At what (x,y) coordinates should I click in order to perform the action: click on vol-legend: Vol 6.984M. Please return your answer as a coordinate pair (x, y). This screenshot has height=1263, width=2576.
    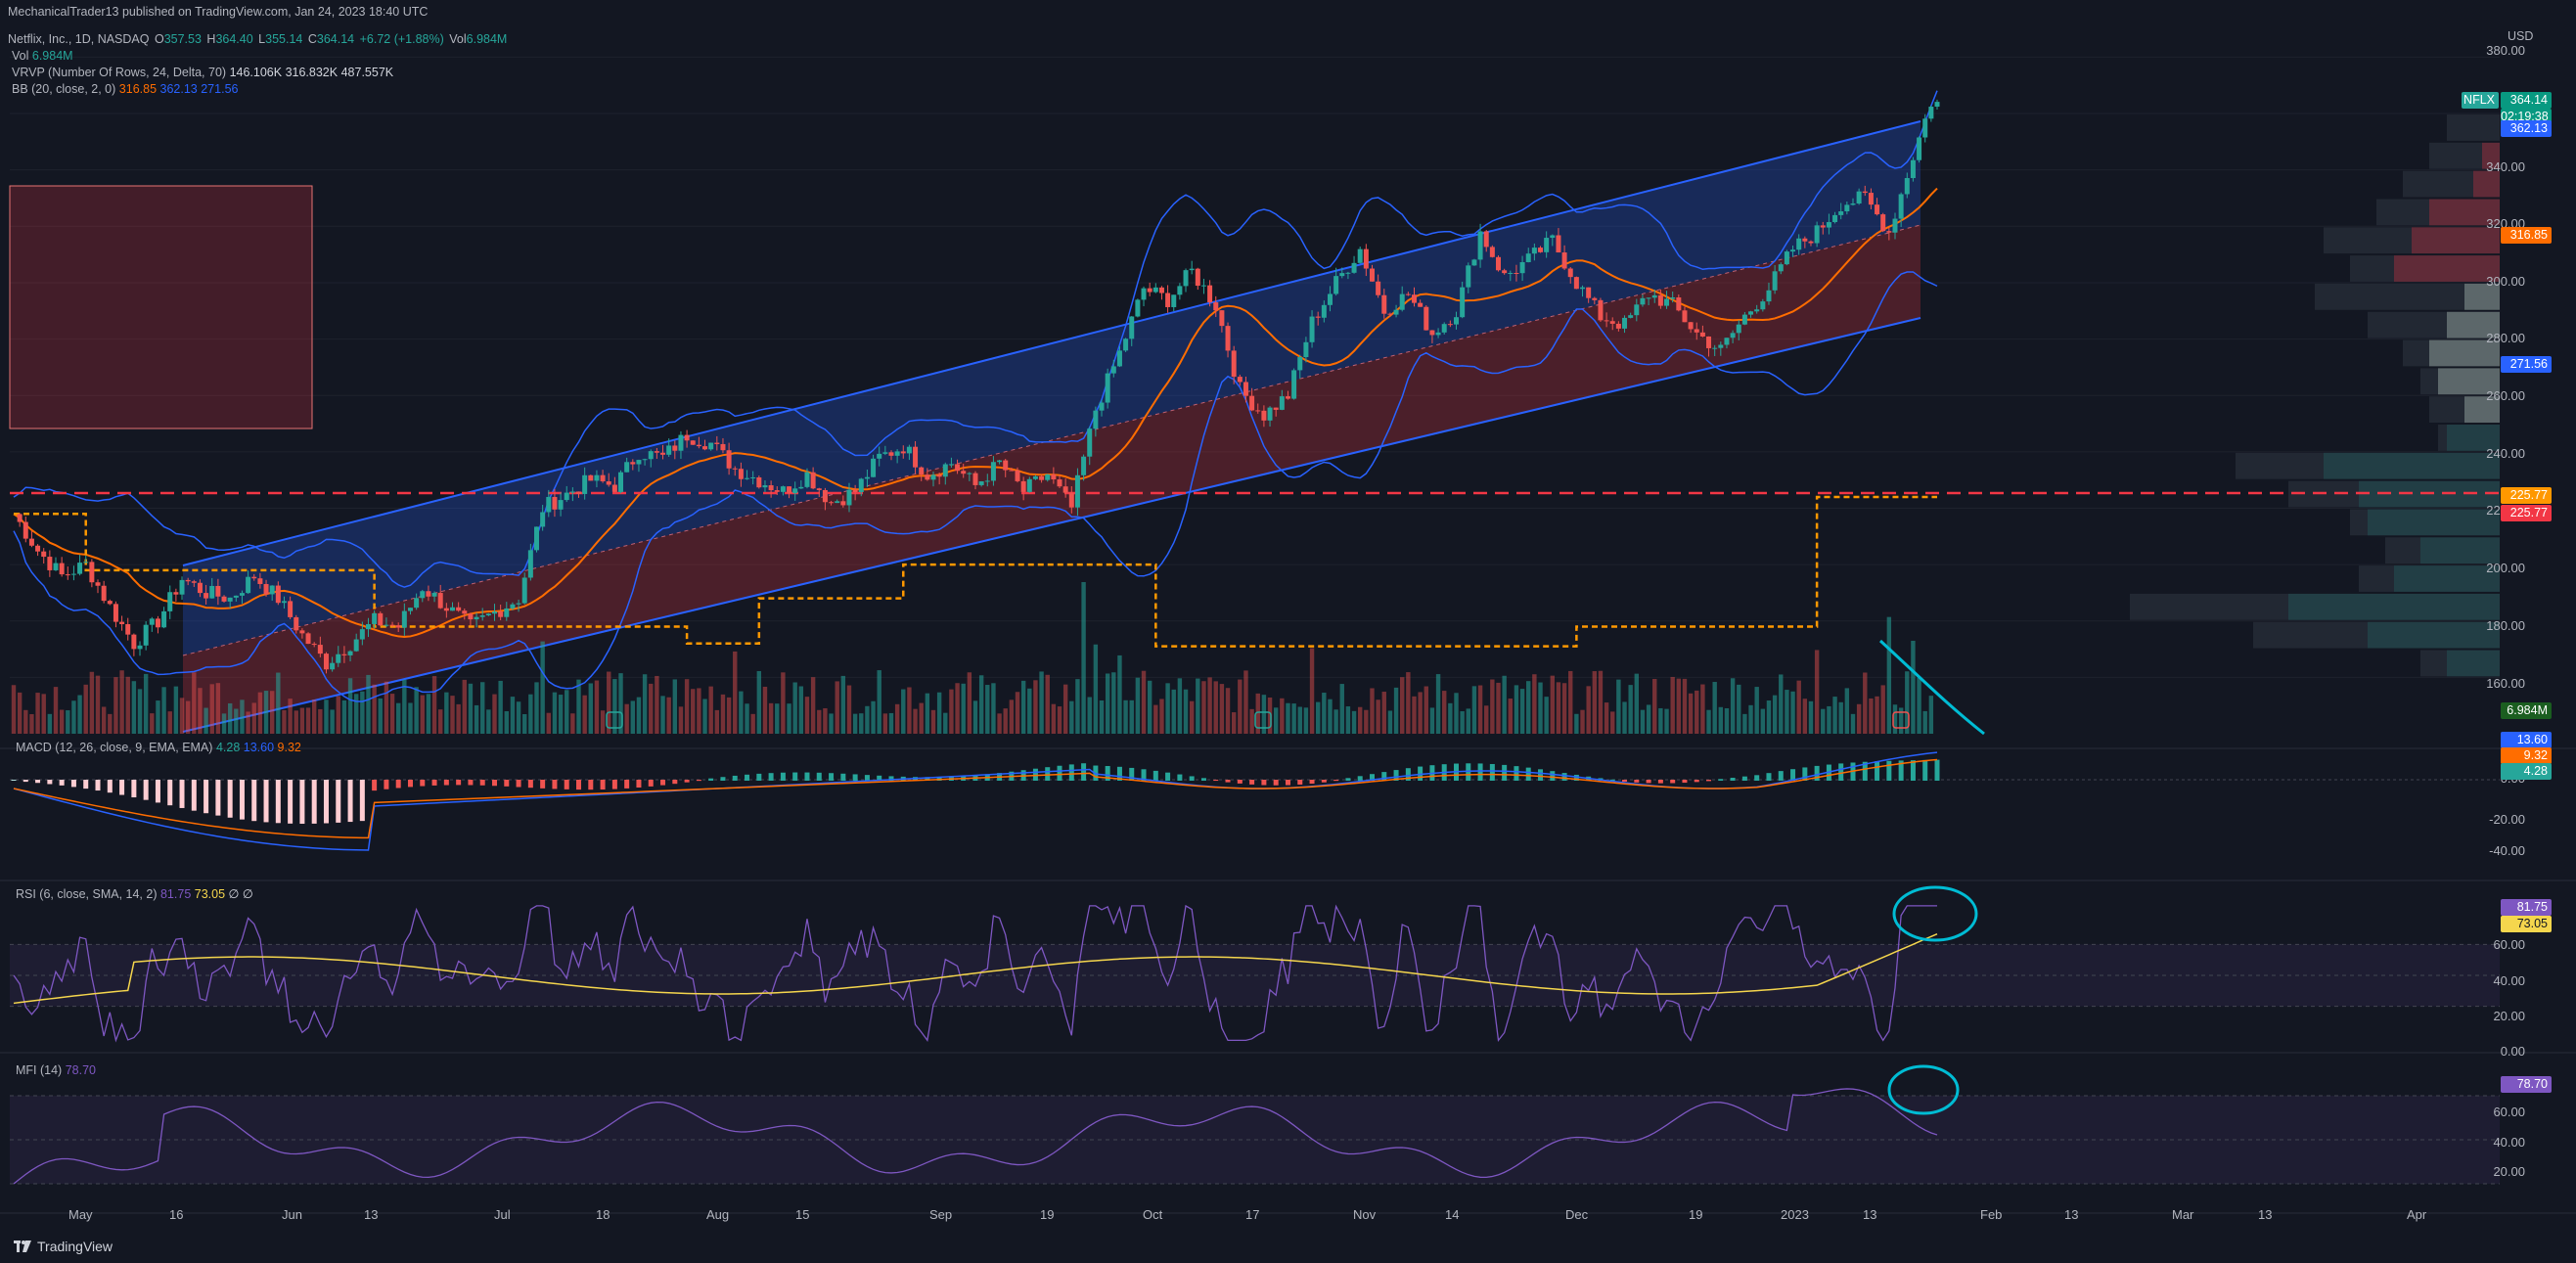
    Looking at the image, I should click on (42, 56).